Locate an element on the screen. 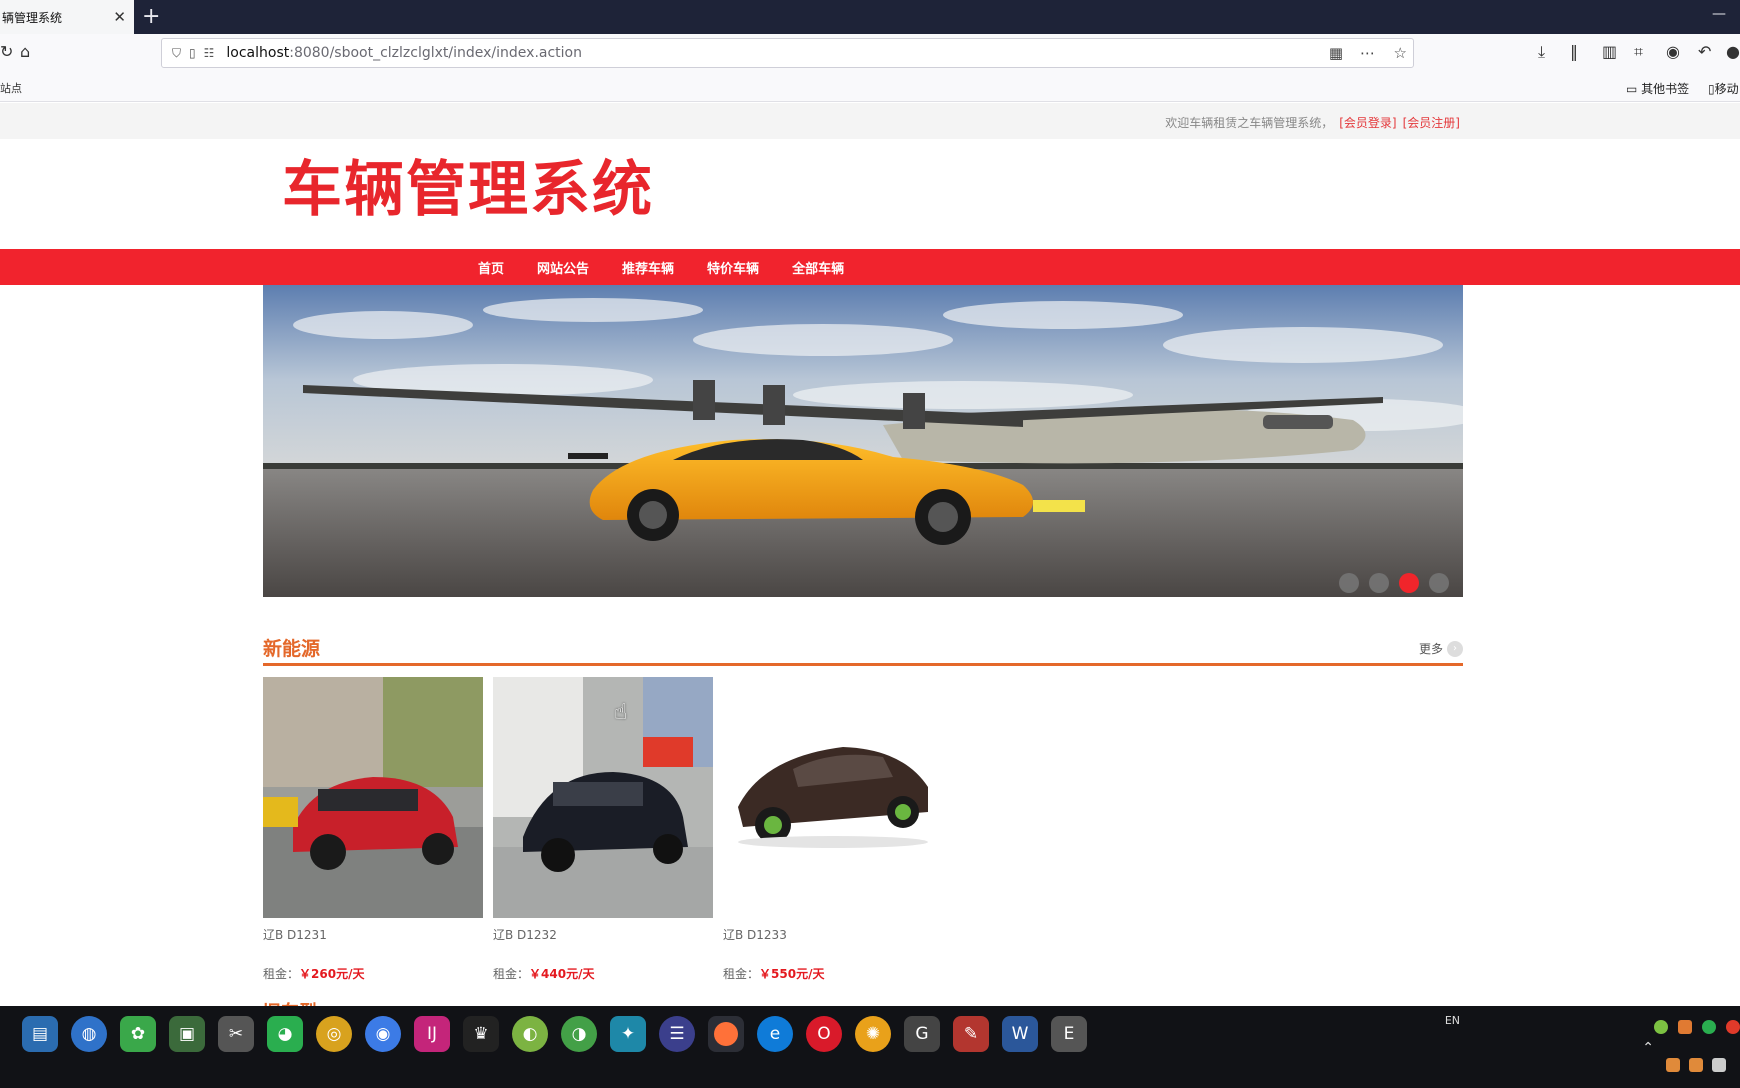  next-section-title: 旧车型 is located at coordinates (290, 1002).